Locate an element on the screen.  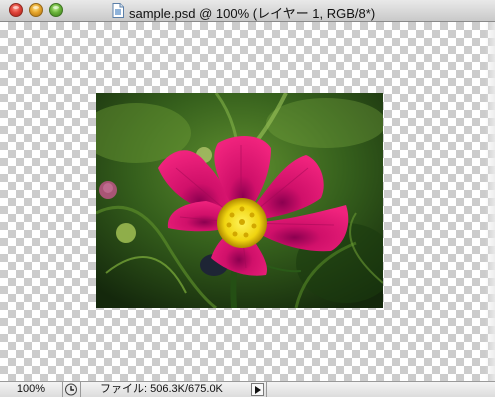
horizontal-scrollbar-area is located at coordinates (380, 389).